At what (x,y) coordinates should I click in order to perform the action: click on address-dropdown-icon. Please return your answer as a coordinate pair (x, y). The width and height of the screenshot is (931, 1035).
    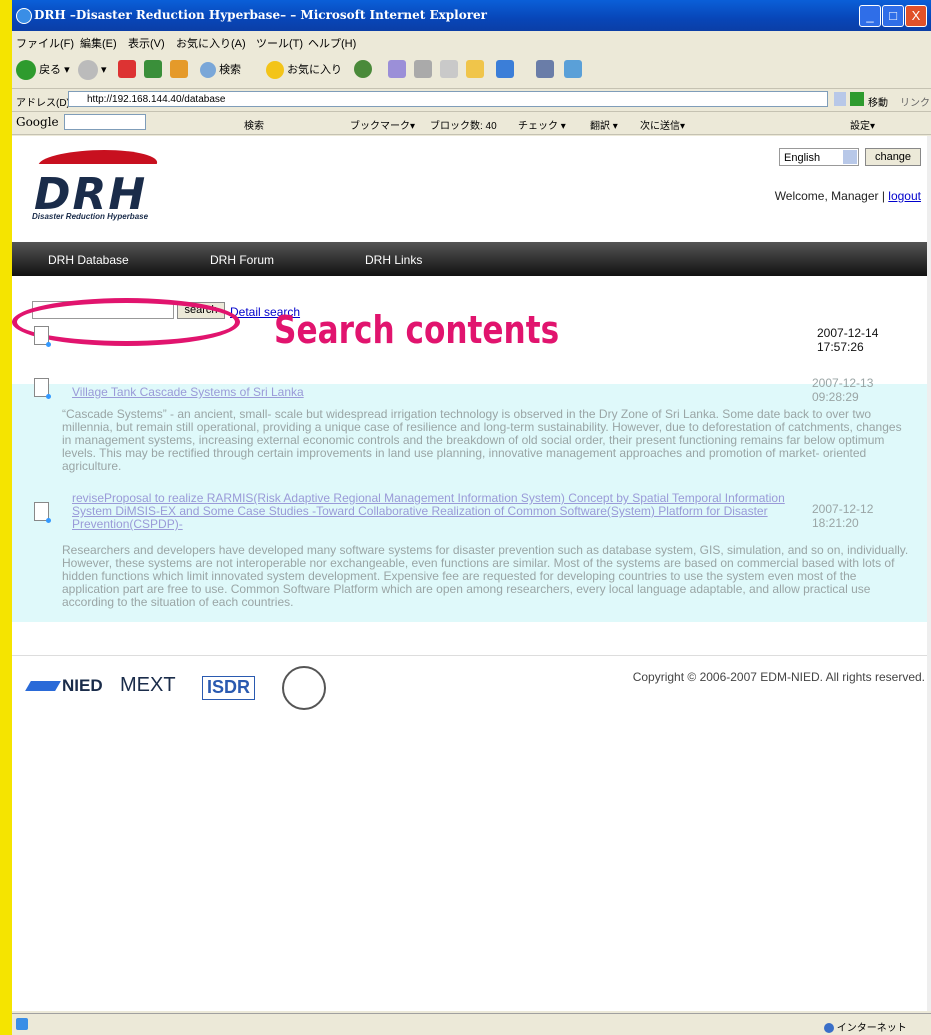
    Looking at the image, I should click on (840, 99).